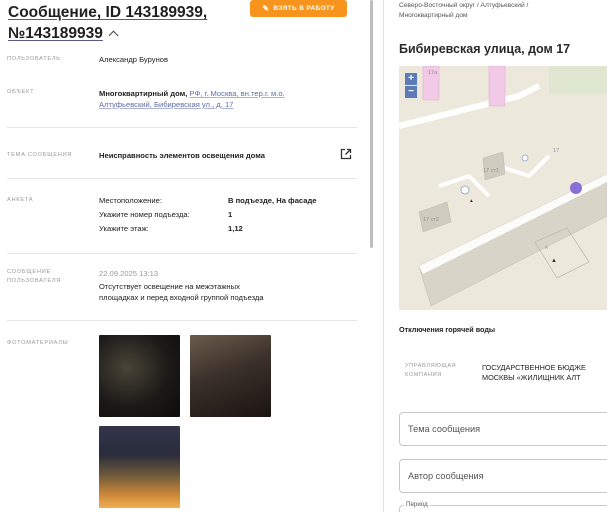  Describe the element at coordinates (124, 228) in the screenshot. I see `anketa-key: Укажите этаж:` at that location.